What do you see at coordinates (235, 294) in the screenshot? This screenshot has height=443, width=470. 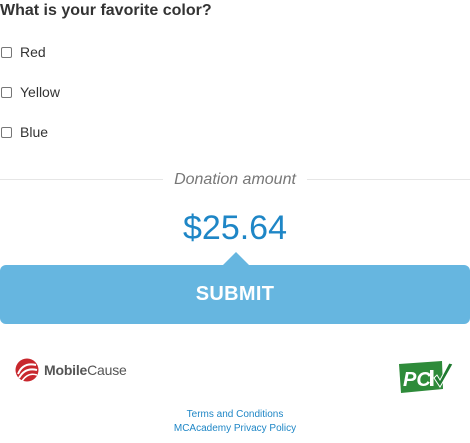 I see `submit-button: SUBMIT` at bounding box center [235, 294].